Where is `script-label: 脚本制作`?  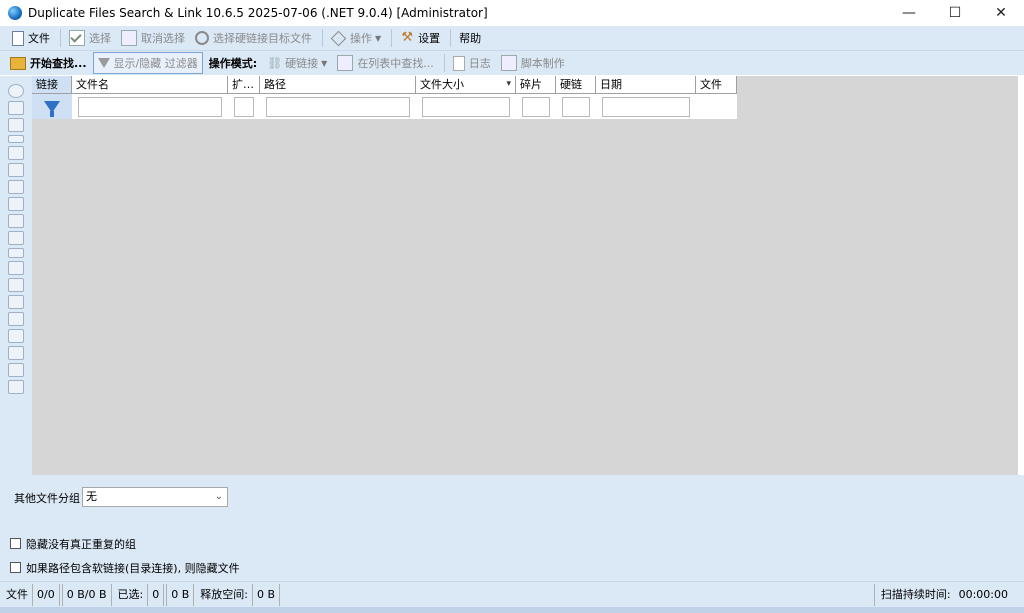
script-label: 脚本制作 is located at coordinates (542, 63).